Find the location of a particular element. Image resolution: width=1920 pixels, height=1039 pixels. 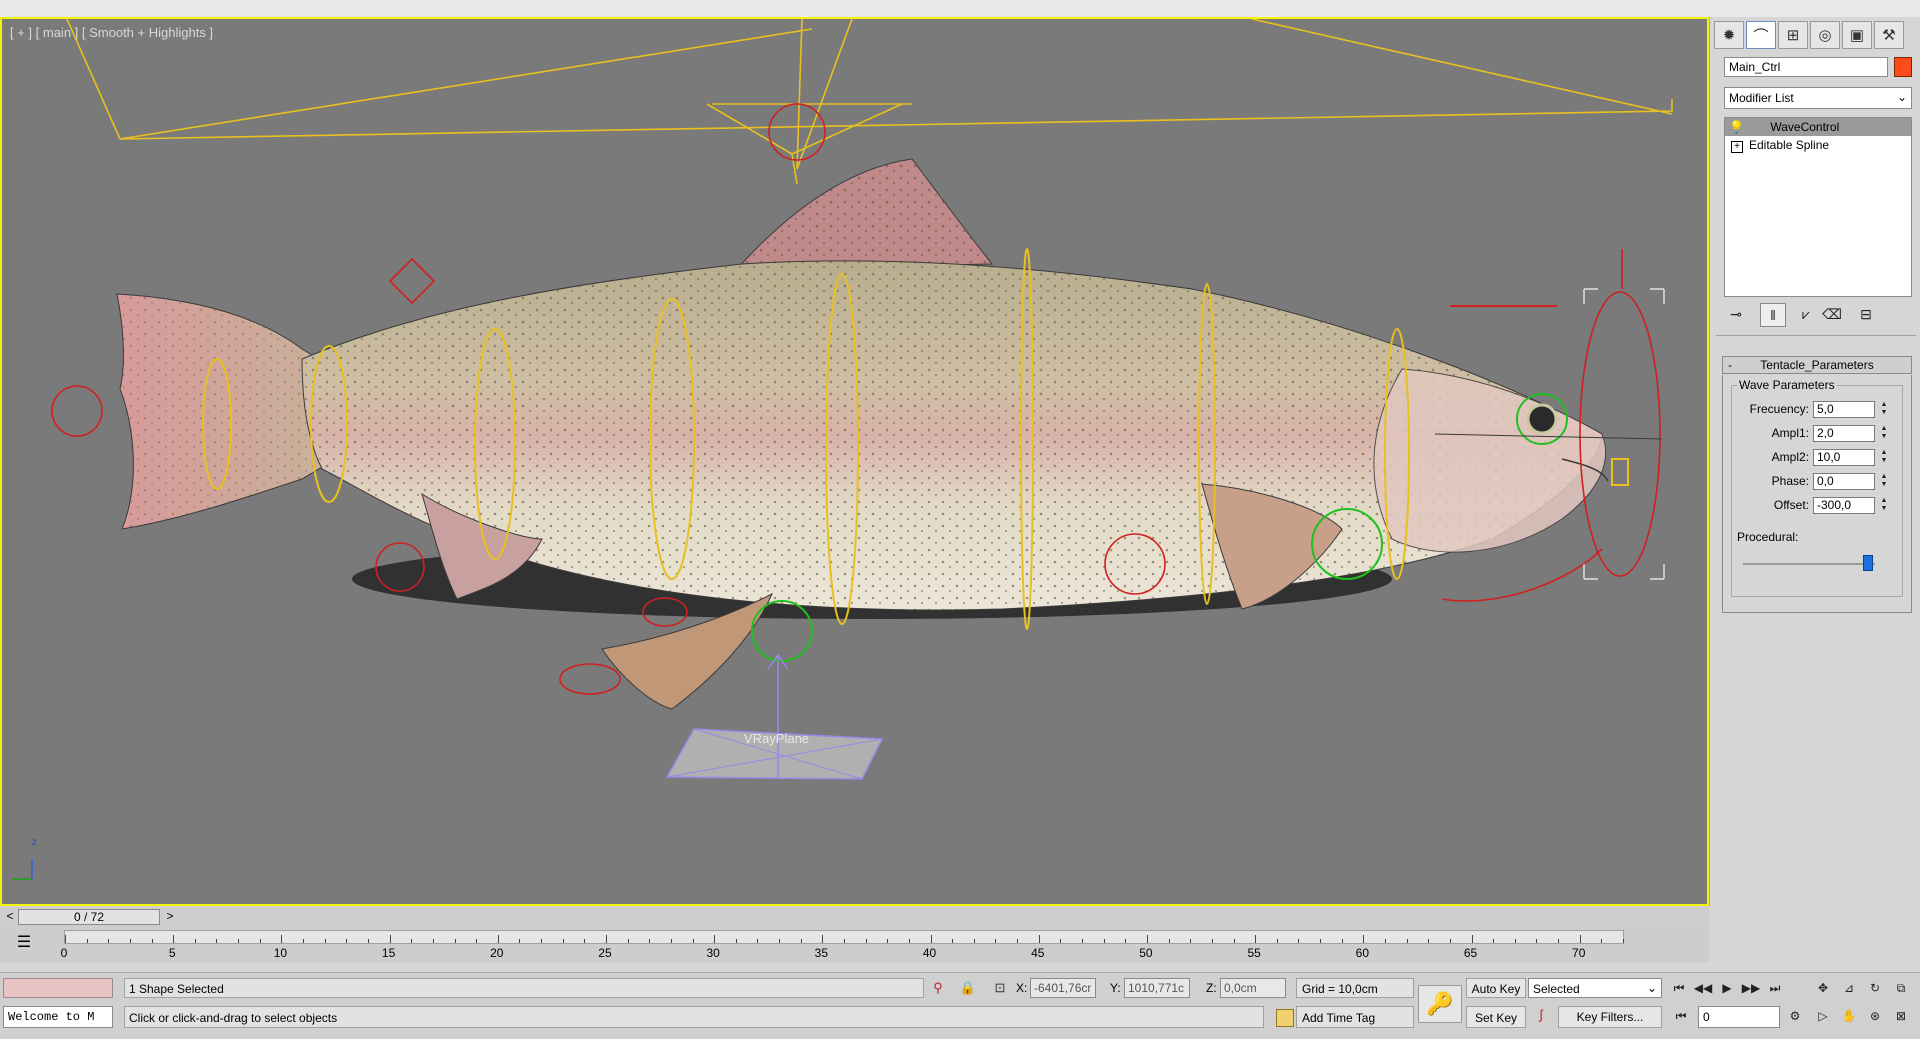

offset-spinner: -300,0 is located at coordinates (1844, 505).